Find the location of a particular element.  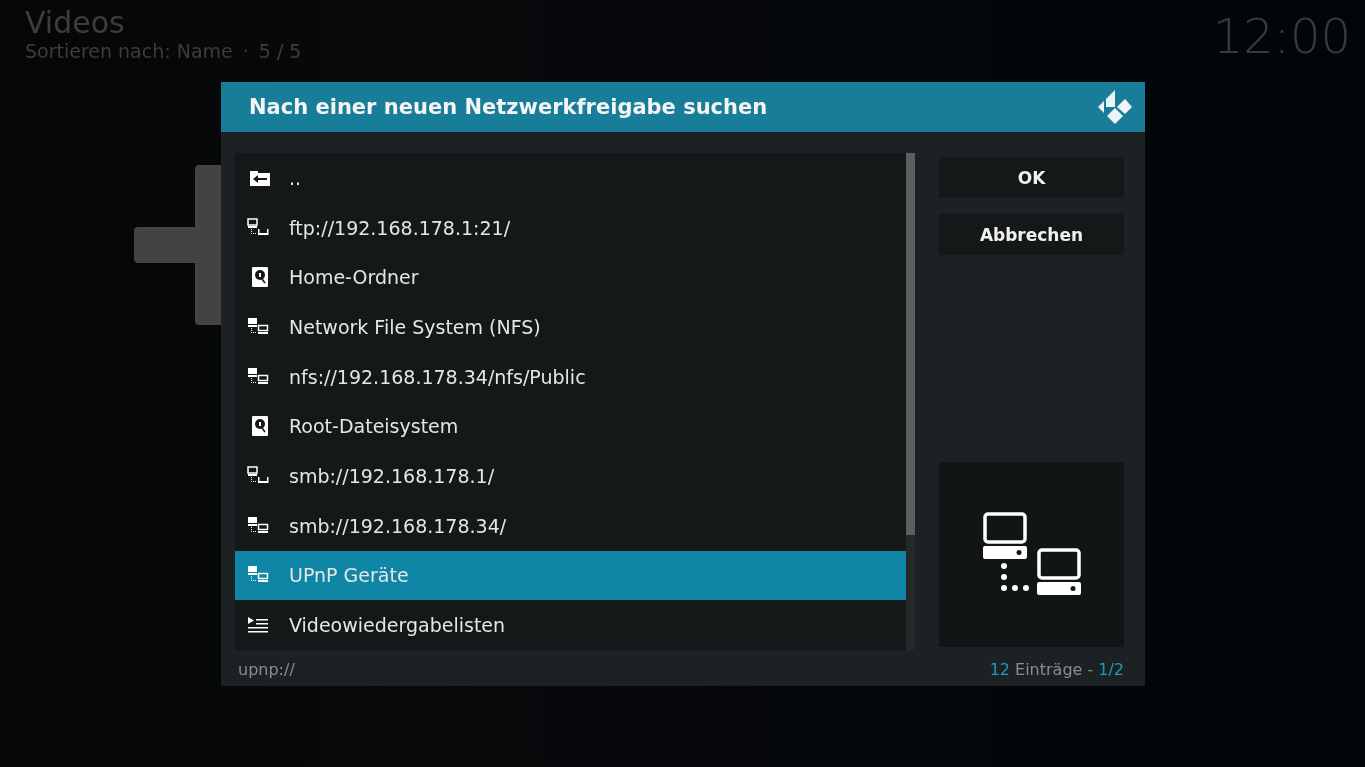

entries-label: Einträge - is located at coordinates (1054, 669).